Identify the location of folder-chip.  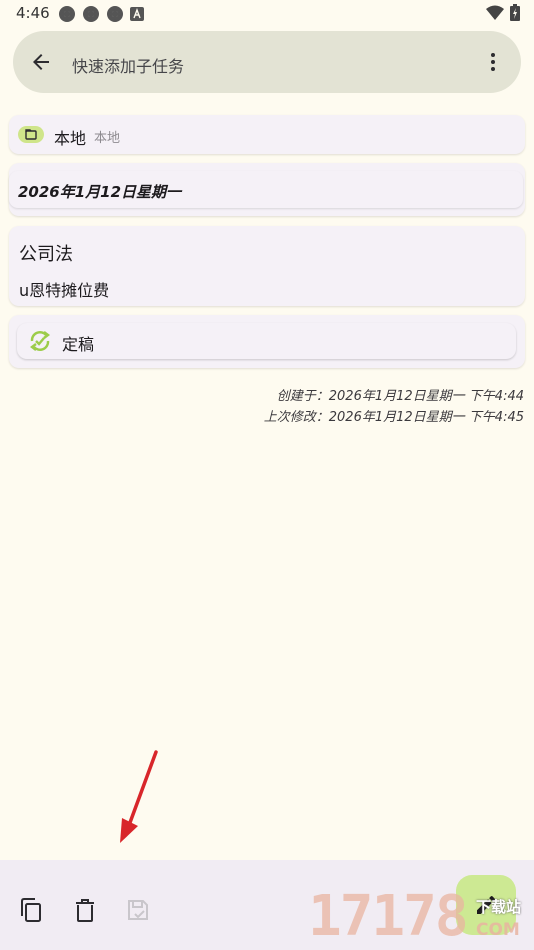
(31, 134).